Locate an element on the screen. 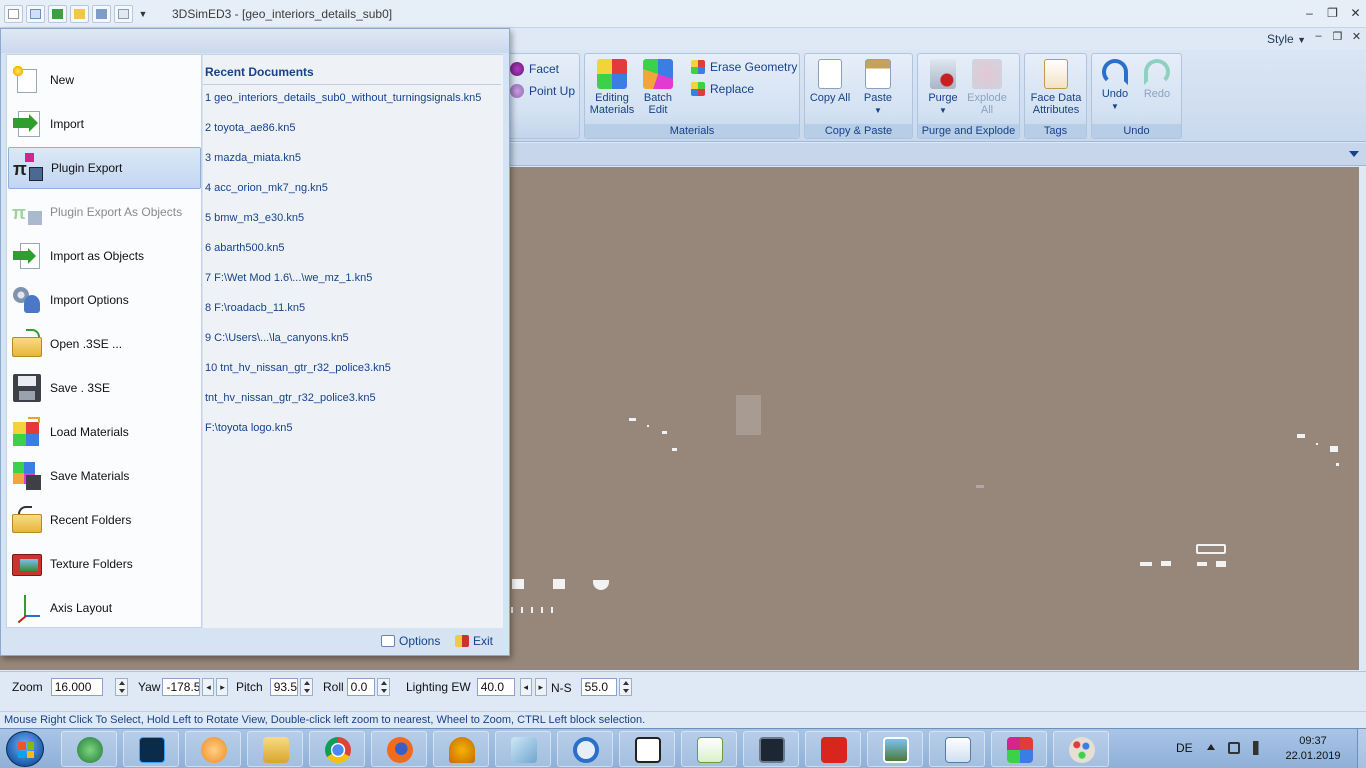  recent-document-item: 4 acc_orion_mk7_ng.kn5 is located at coordinates (266, 188).